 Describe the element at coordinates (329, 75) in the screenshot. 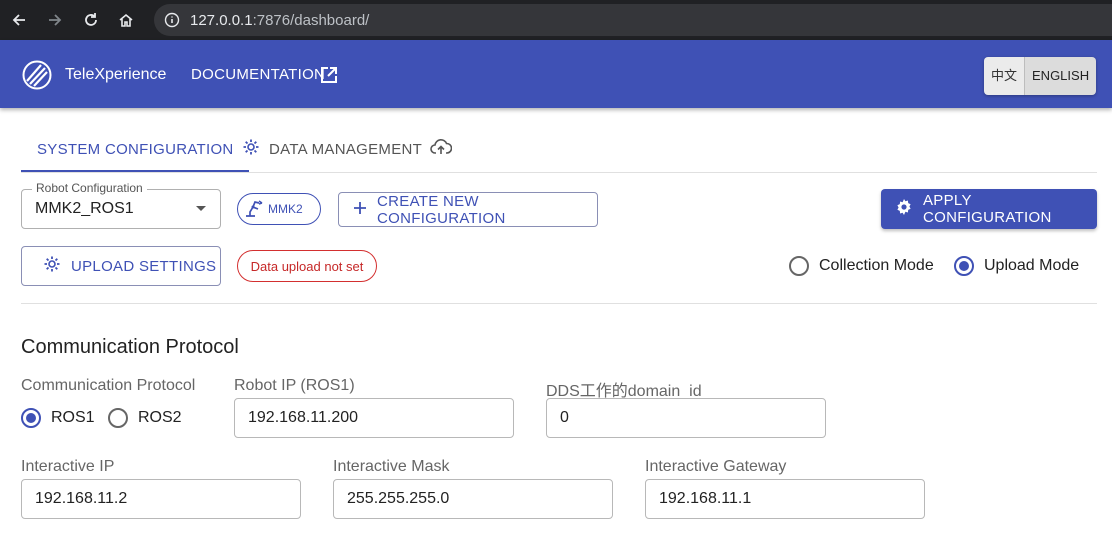

I see `external-link-icon` at that location.